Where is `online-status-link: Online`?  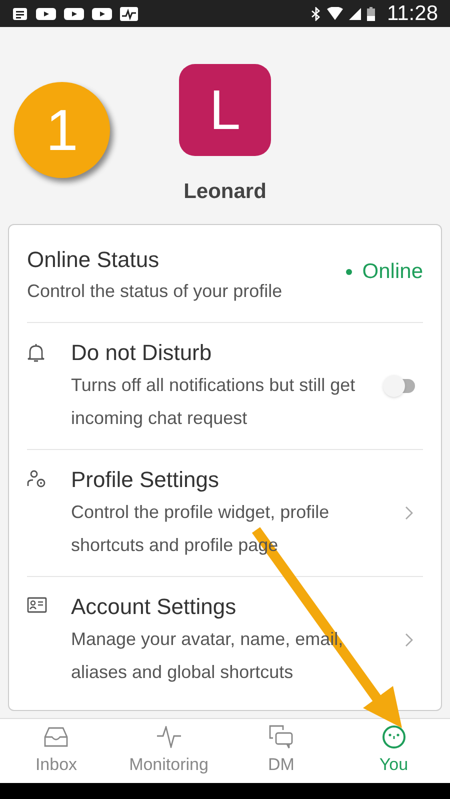
online-status-link: Online is located at coordinates (392, 272).